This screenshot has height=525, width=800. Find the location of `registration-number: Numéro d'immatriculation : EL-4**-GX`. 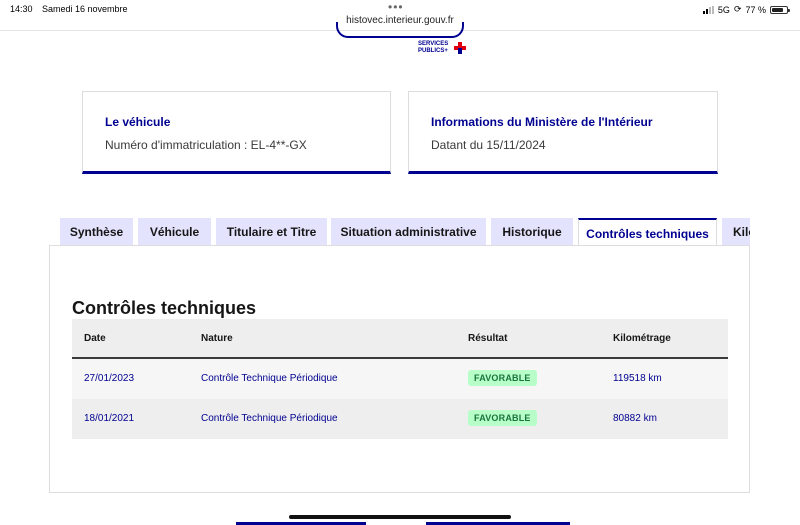

registration-number: Numéro d'immatriculation : EL-4**-GX is located at coordinates (206, 145).